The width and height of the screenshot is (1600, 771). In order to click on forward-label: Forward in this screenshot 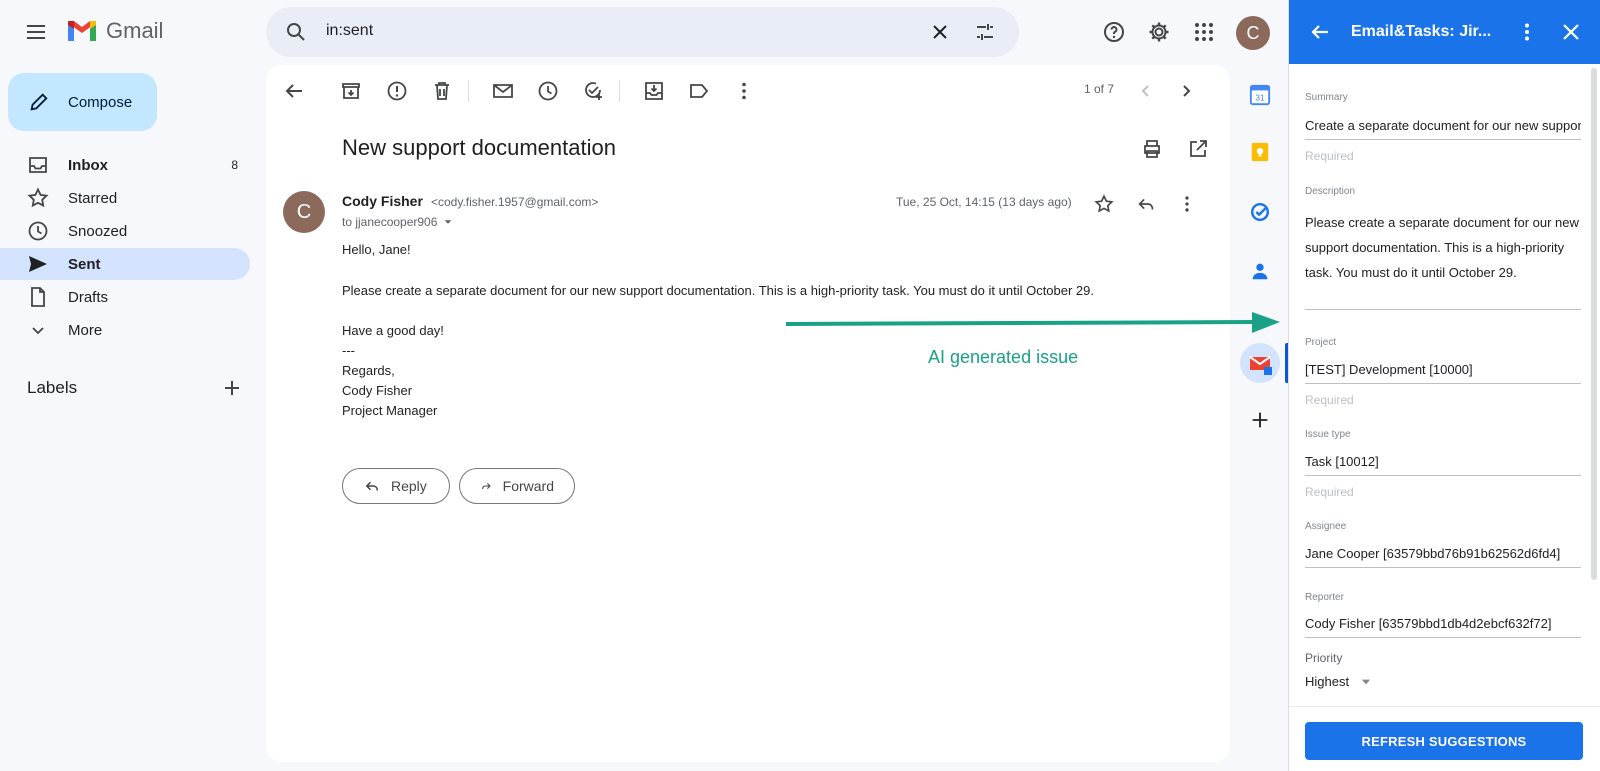, I will do `click(528, 486)`.